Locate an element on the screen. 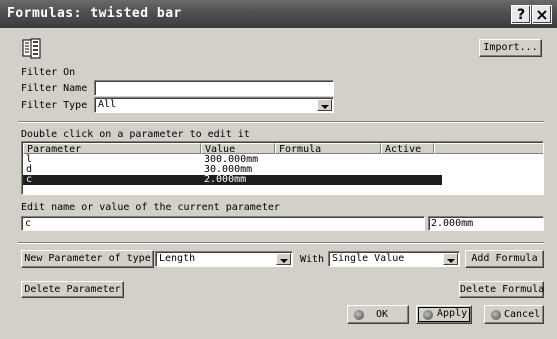 Image resolution: width=557 pixels, height=339 pixels. column-header-parameter: Parameter is located at coordinates (112, 149).